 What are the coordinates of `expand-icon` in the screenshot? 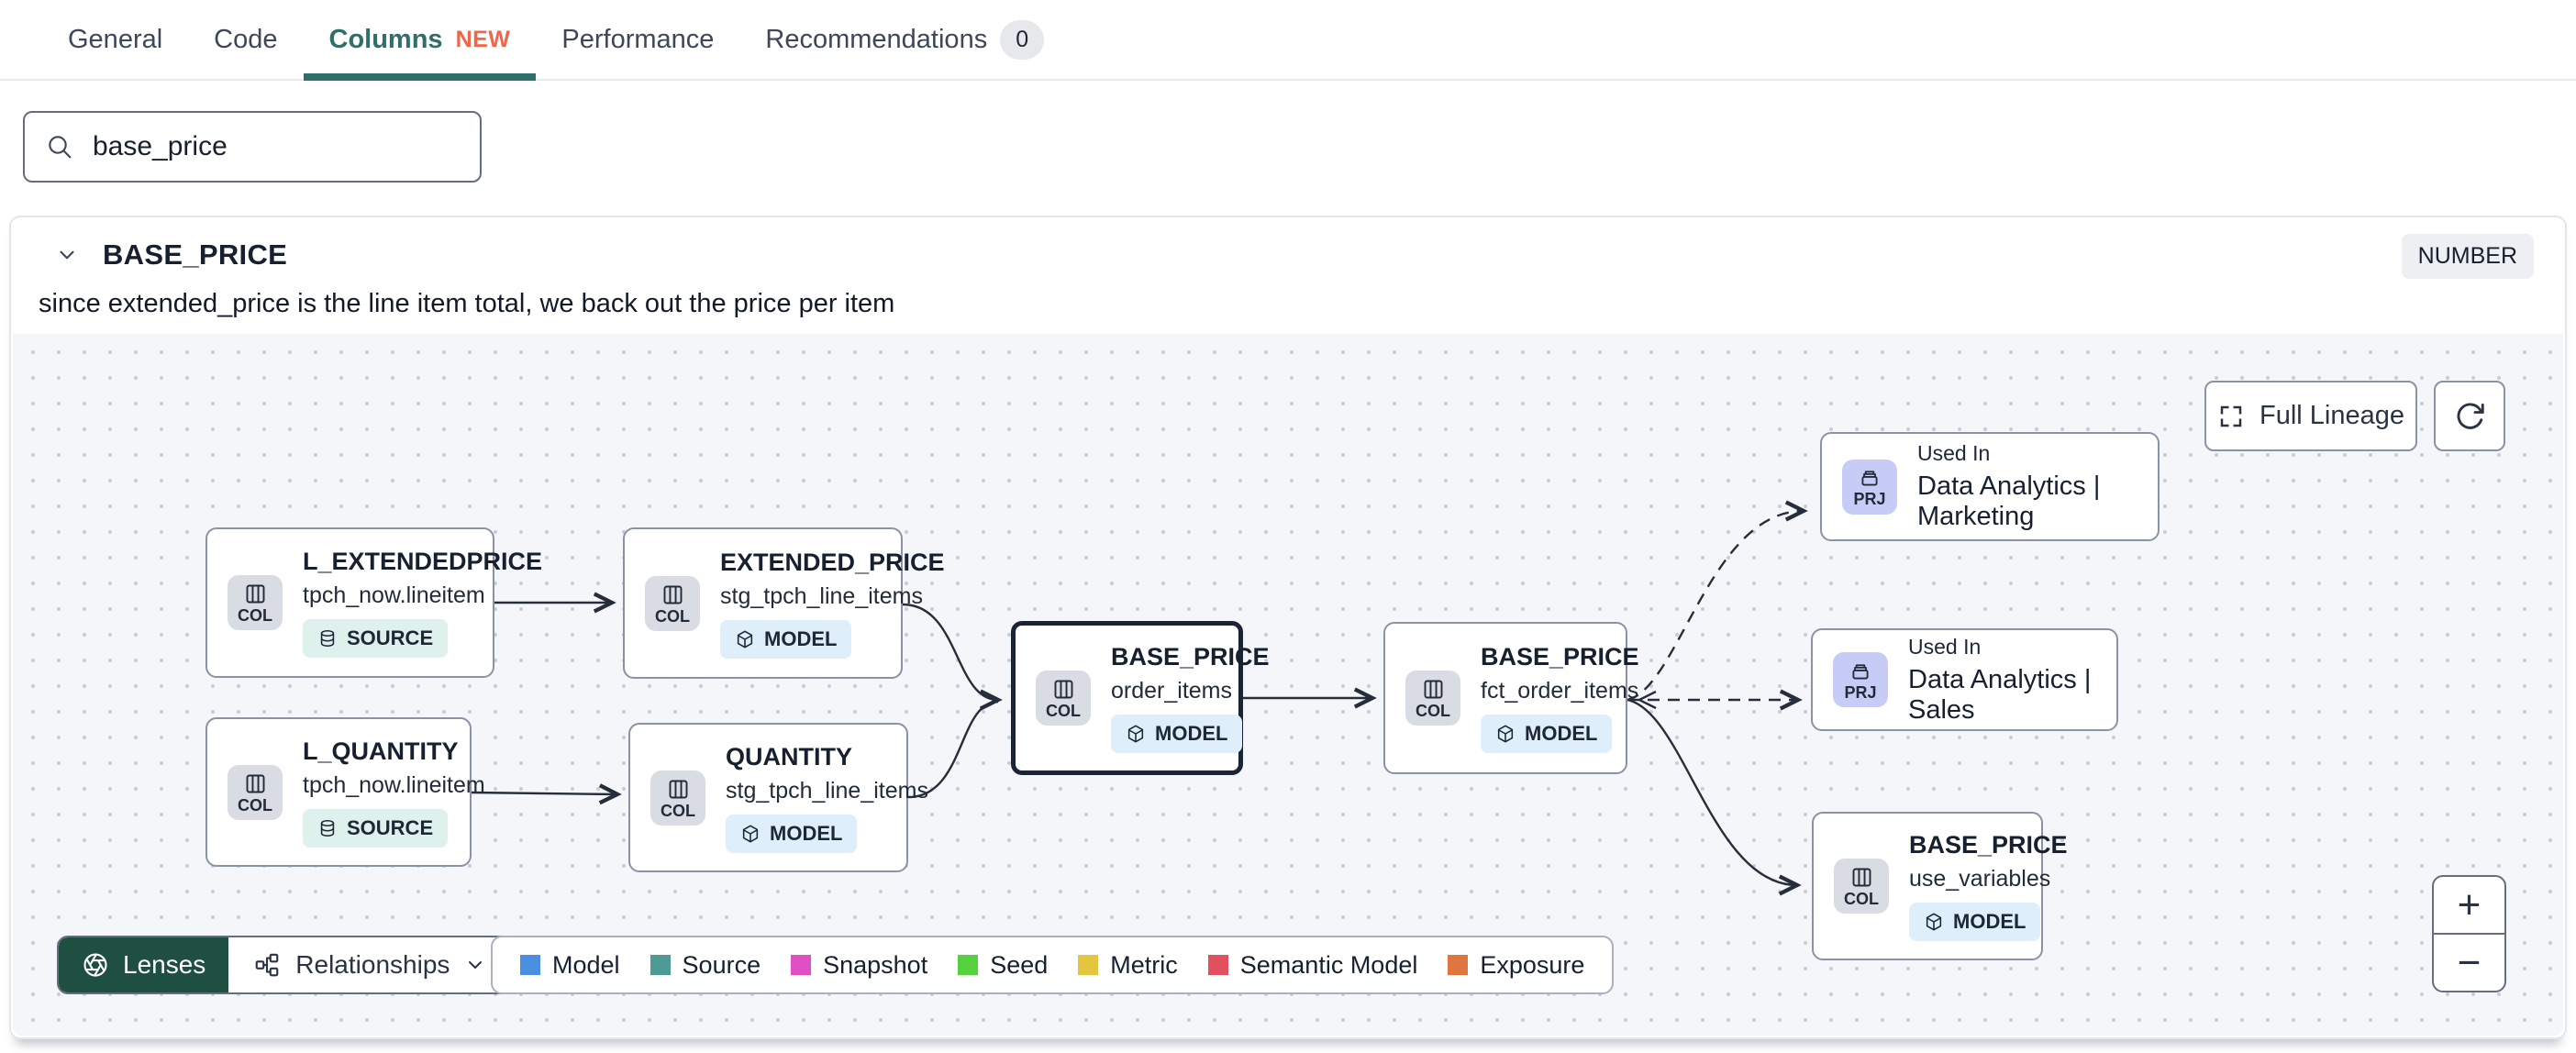 It's located at (2231, 416).